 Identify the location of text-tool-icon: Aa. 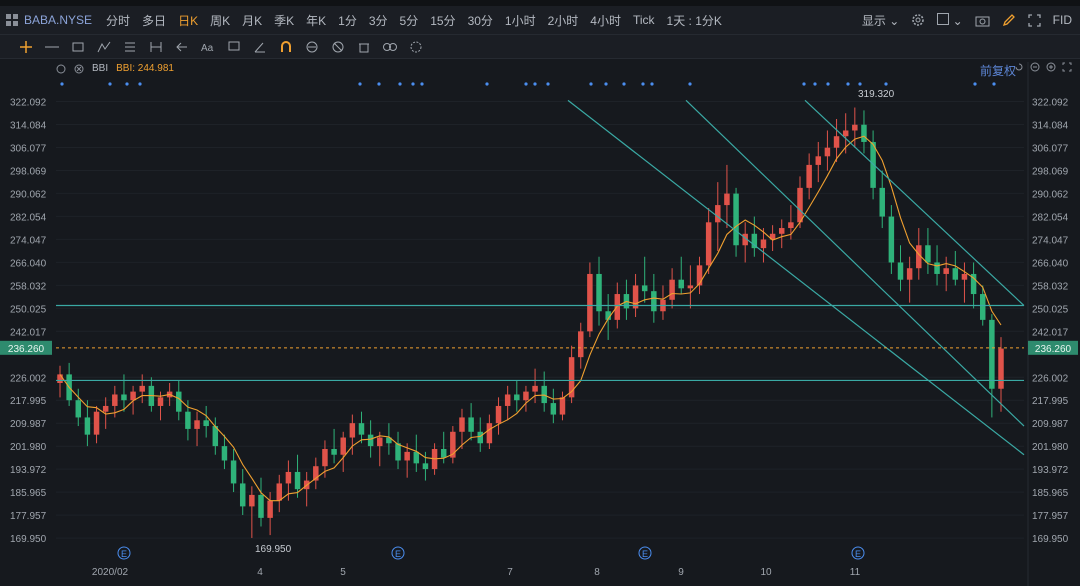
(208, 47).